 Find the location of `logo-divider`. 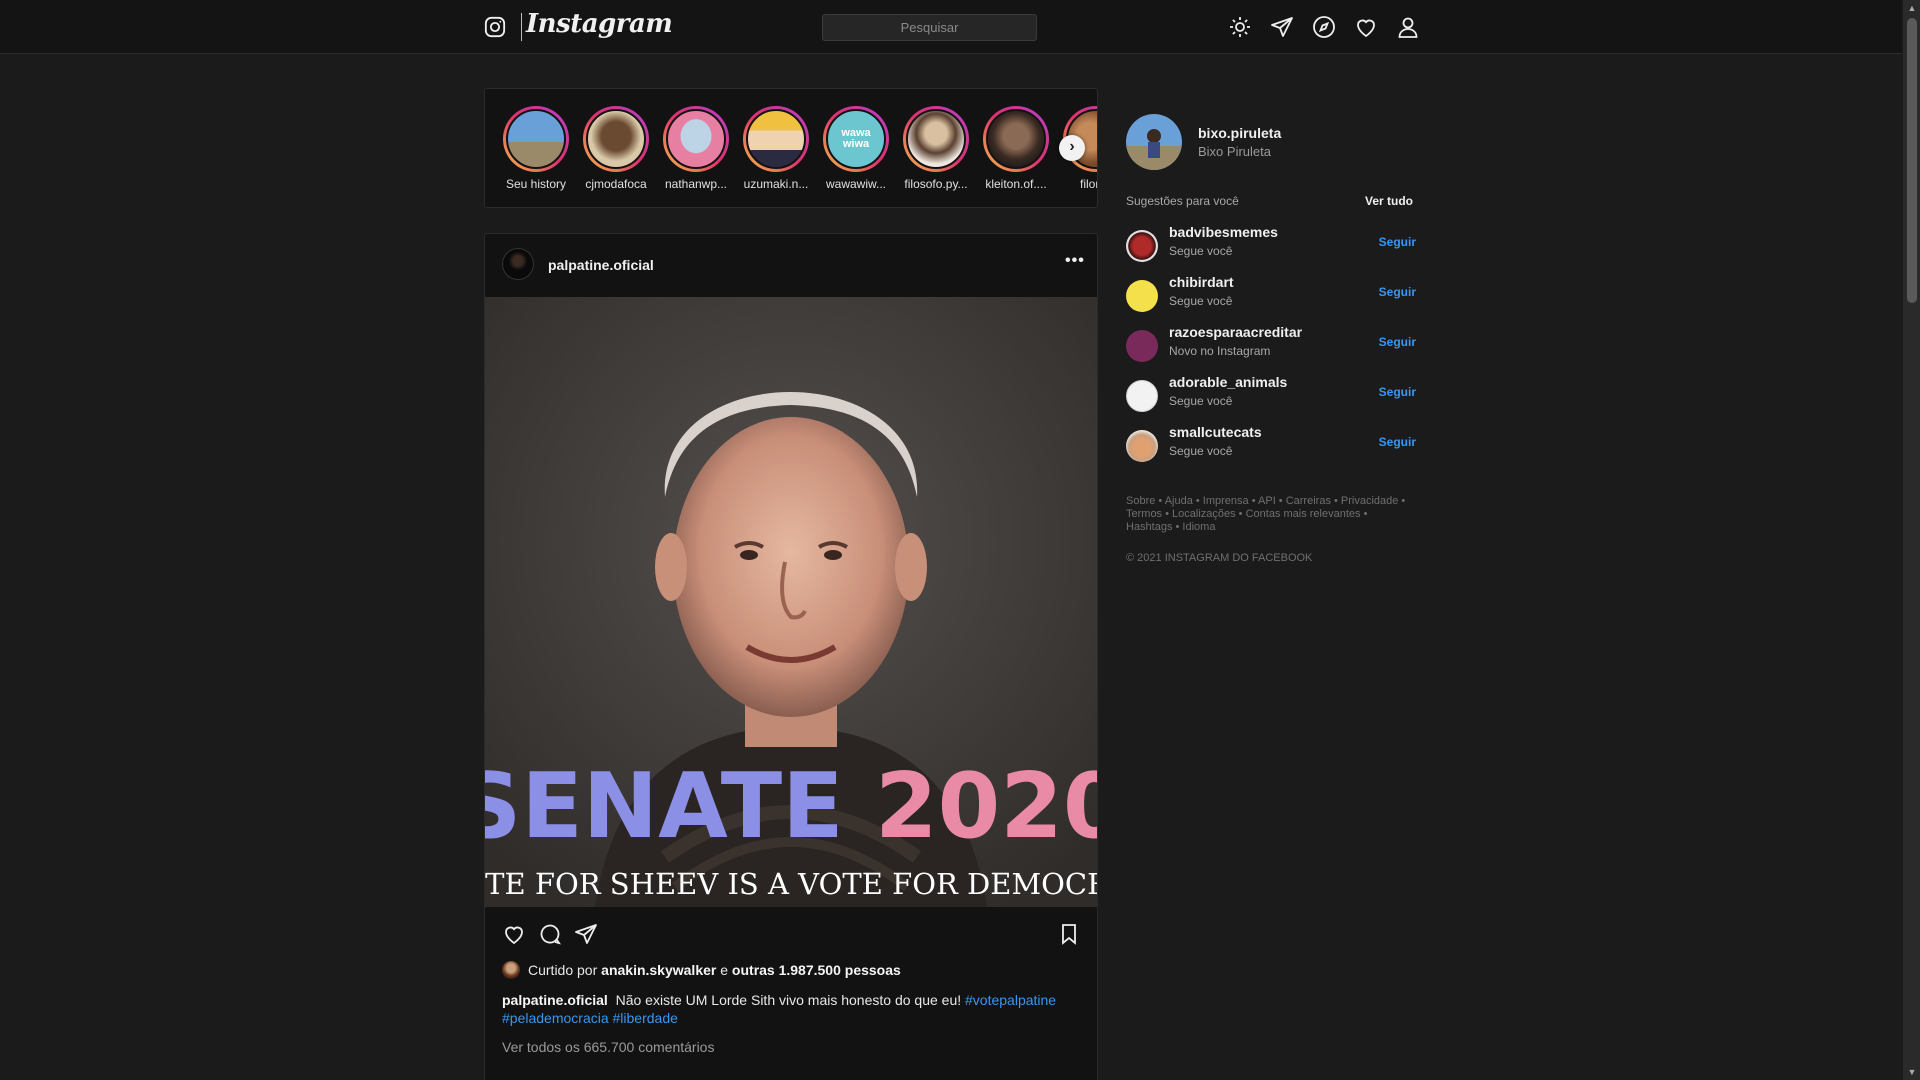

logo-divider is located at coordinates (521, 27).